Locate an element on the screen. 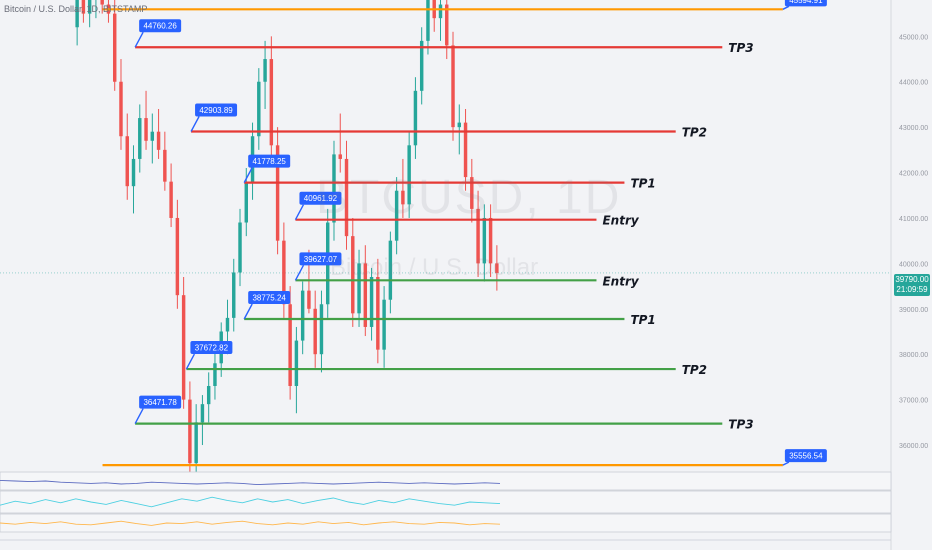 The width and height of the screenshot is (932, 550). price-tick-label: 42000.00 is located at coordinates (913, 174).